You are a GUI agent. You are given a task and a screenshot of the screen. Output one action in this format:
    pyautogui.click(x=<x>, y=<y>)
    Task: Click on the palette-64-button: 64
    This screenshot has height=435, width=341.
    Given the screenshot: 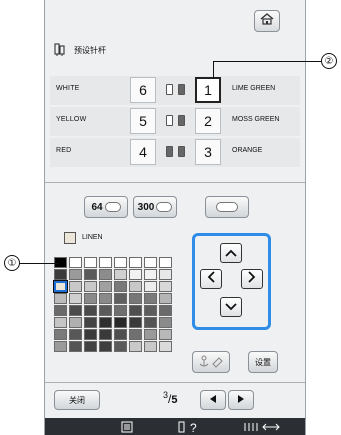 What is the action you would take?
    pyautogui.click(x=106, y=207)
    